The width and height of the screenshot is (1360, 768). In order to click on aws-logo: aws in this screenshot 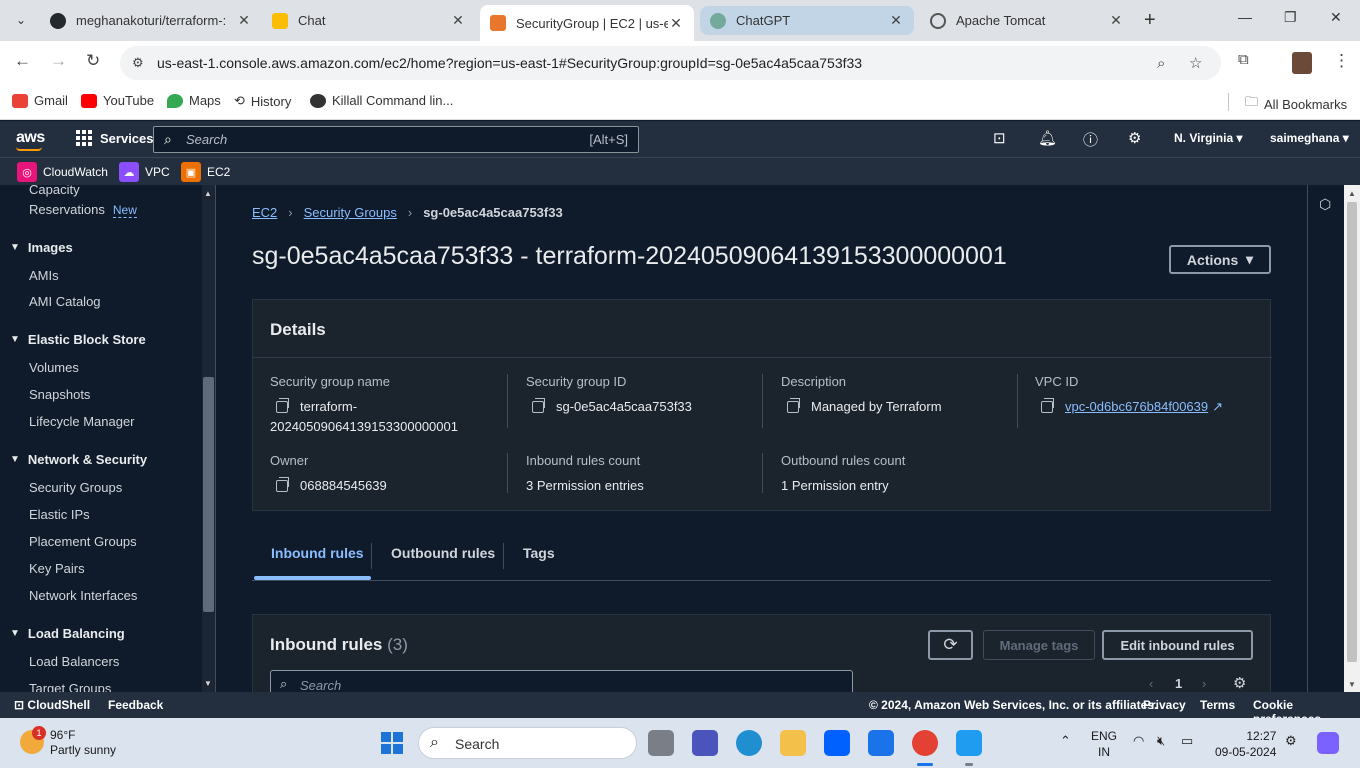, I will do `click(30, 138)`.